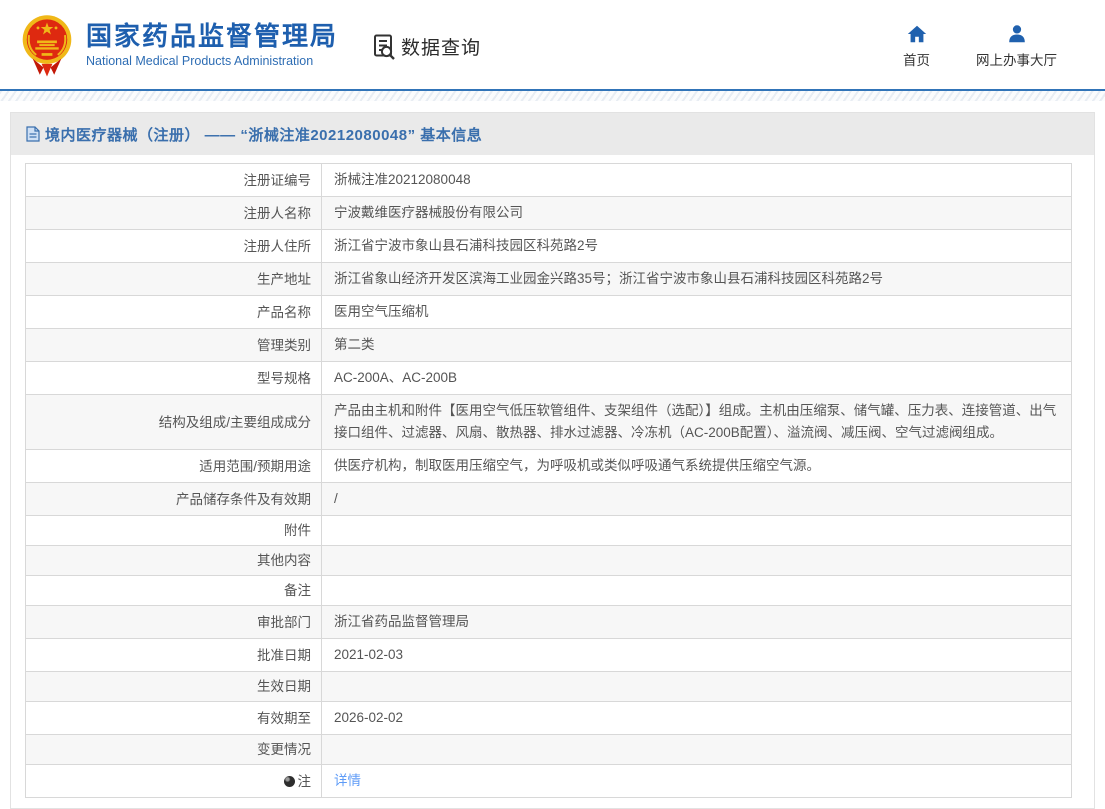 This screenshot has width=1105, height=809. What do you see at coordinates (548, 499) in the screenshot?
I see `table-row: 产品储存条件及有效期 /` at bounding box center [548, 499].